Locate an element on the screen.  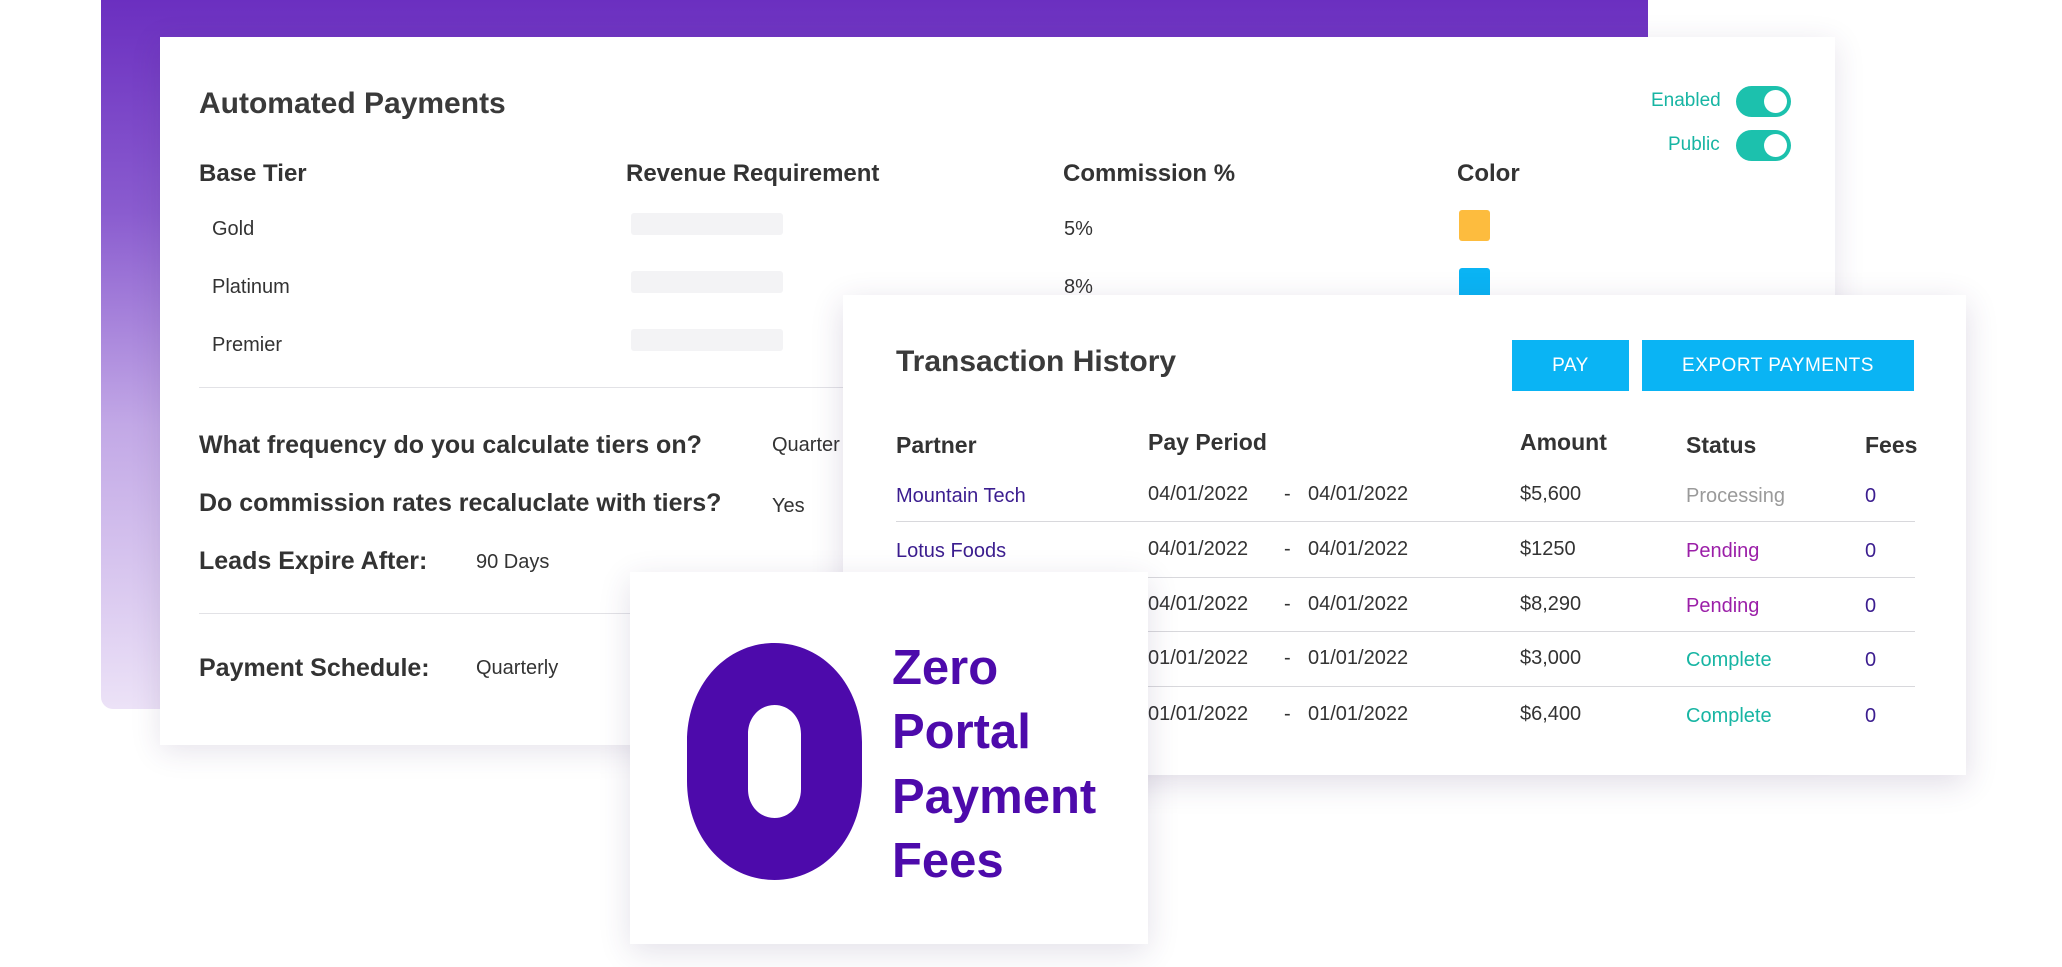
export-payments-button: EXPORT PAYMENTS is located at coordinates (1778, 365).